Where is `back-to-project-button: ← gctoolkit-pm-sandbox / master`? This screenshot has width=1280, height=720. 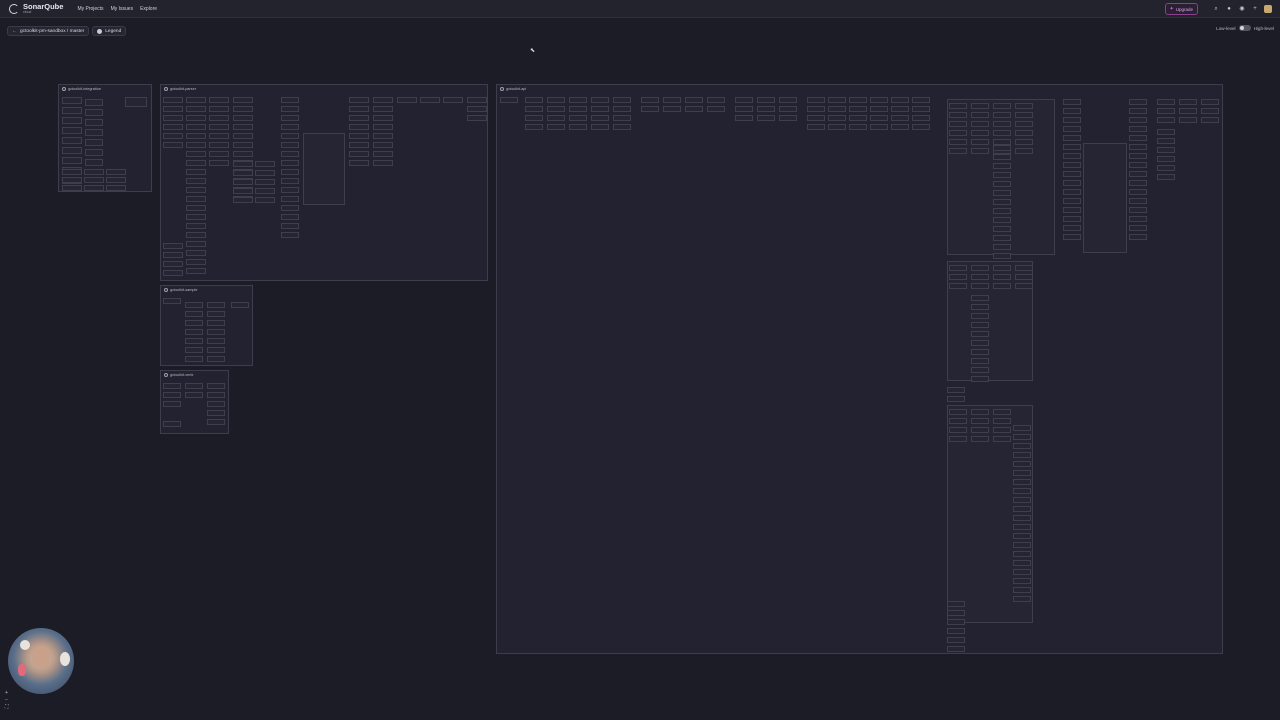 back-to-project-button: ← gctoolkit-pm-sandbox / master is located at coordinates (48, 31).